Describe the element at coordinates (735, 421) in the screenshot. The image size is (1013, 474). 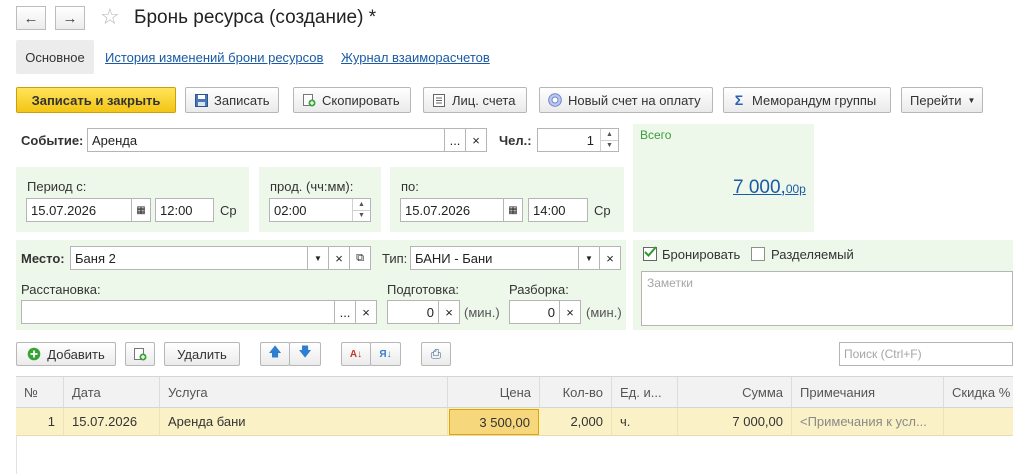
I see `cell-sum: 7 000,00` at that location.